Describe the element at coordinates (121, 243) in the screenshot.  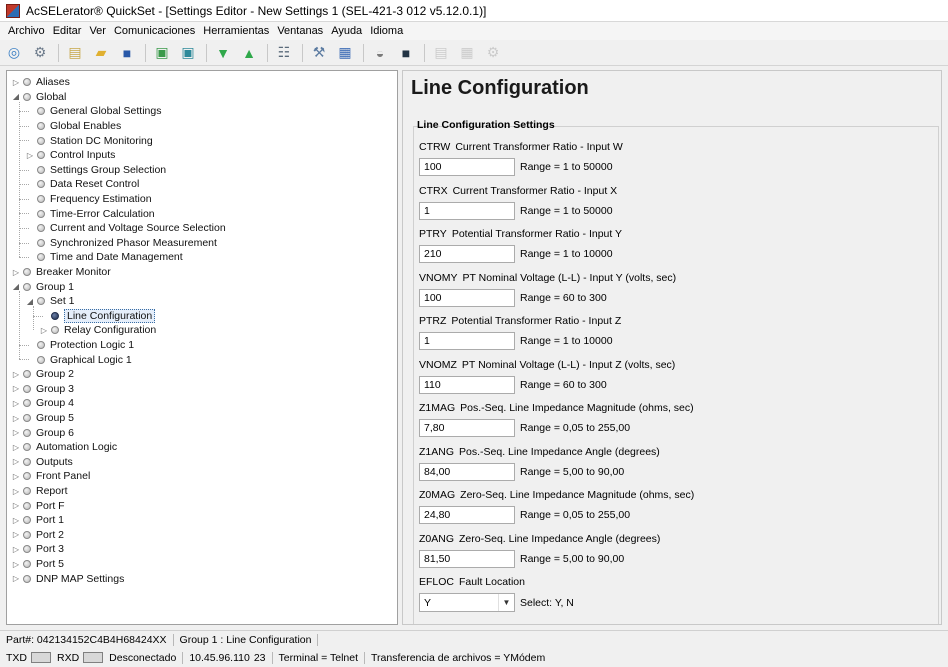
I see `tree-item: Synchronized Phasor Measurement` at that location.